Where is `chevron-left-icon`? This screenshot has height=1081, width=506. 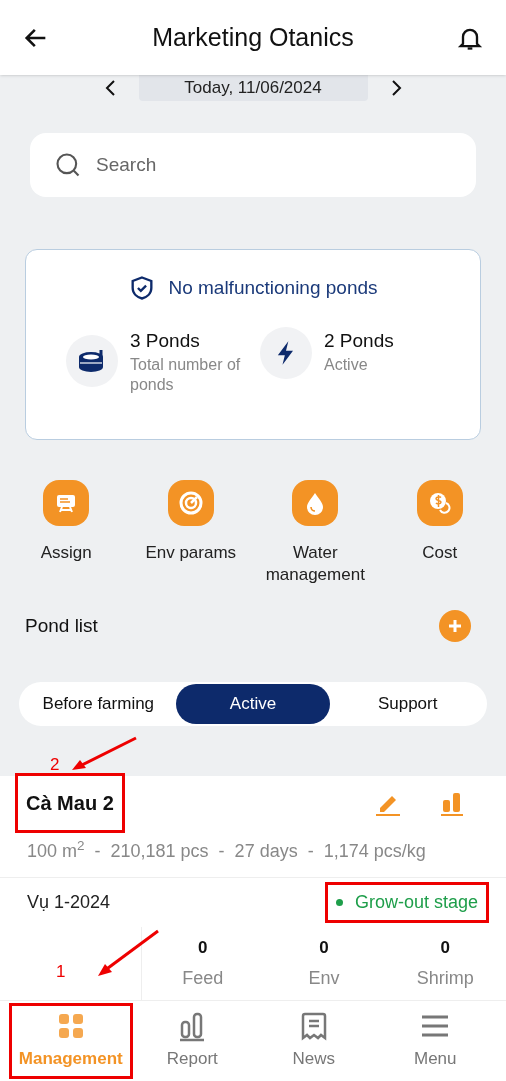
chevron-left-icon is located at coordinates (109, 88).